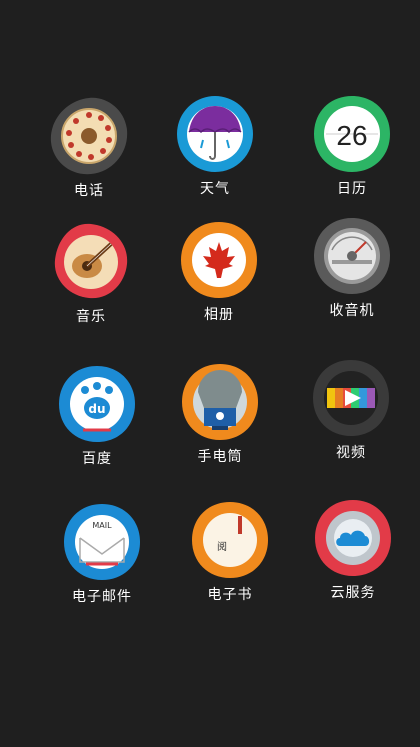 The height and width of the screenshot is (747, 420). I want to click on cloud-service-app: 云服务, so click(353, 550).